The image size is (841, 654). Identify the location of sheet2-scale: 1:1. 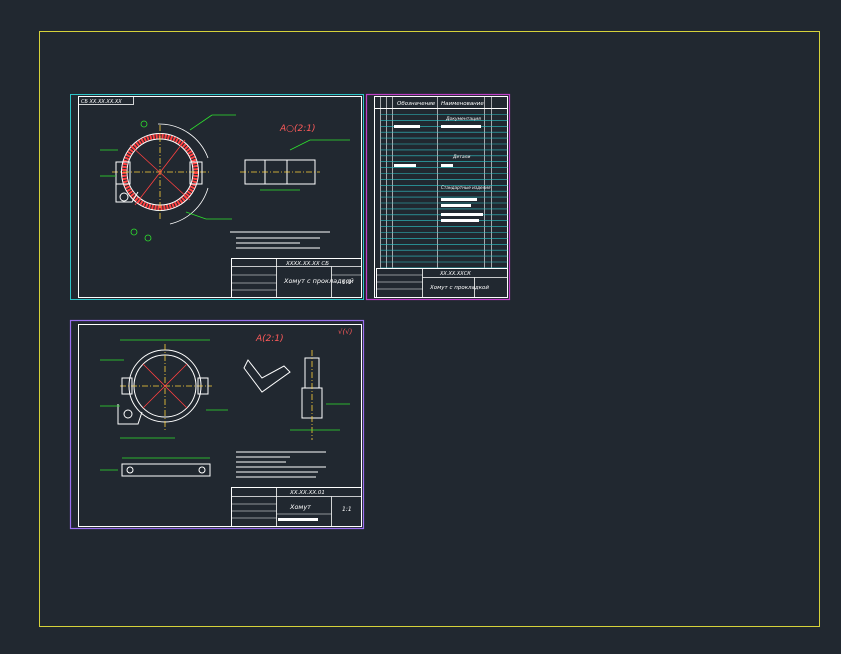
(347, 509).